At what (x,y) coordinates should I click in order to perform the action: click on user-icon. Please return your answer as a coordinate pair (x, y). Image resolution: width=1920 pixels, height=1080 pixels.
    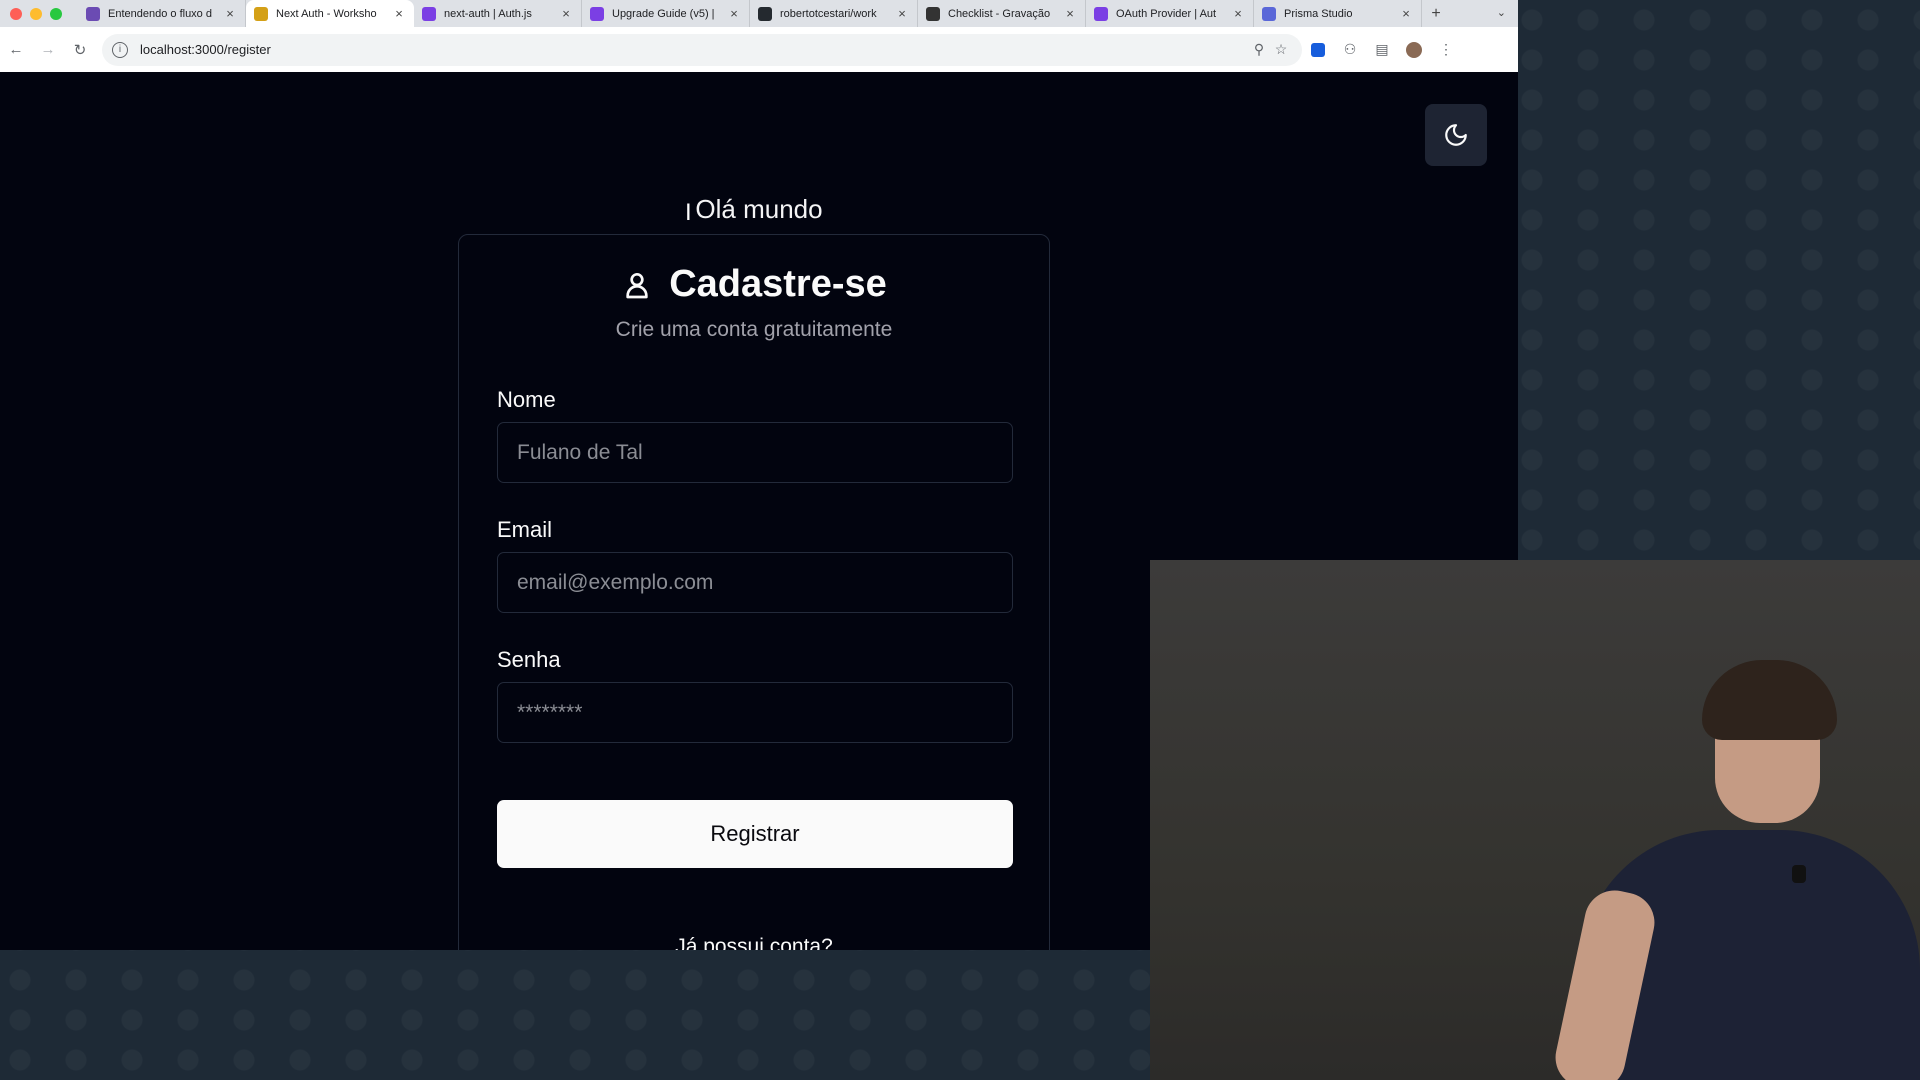
    Looking at the image, I should click on (637, 285).